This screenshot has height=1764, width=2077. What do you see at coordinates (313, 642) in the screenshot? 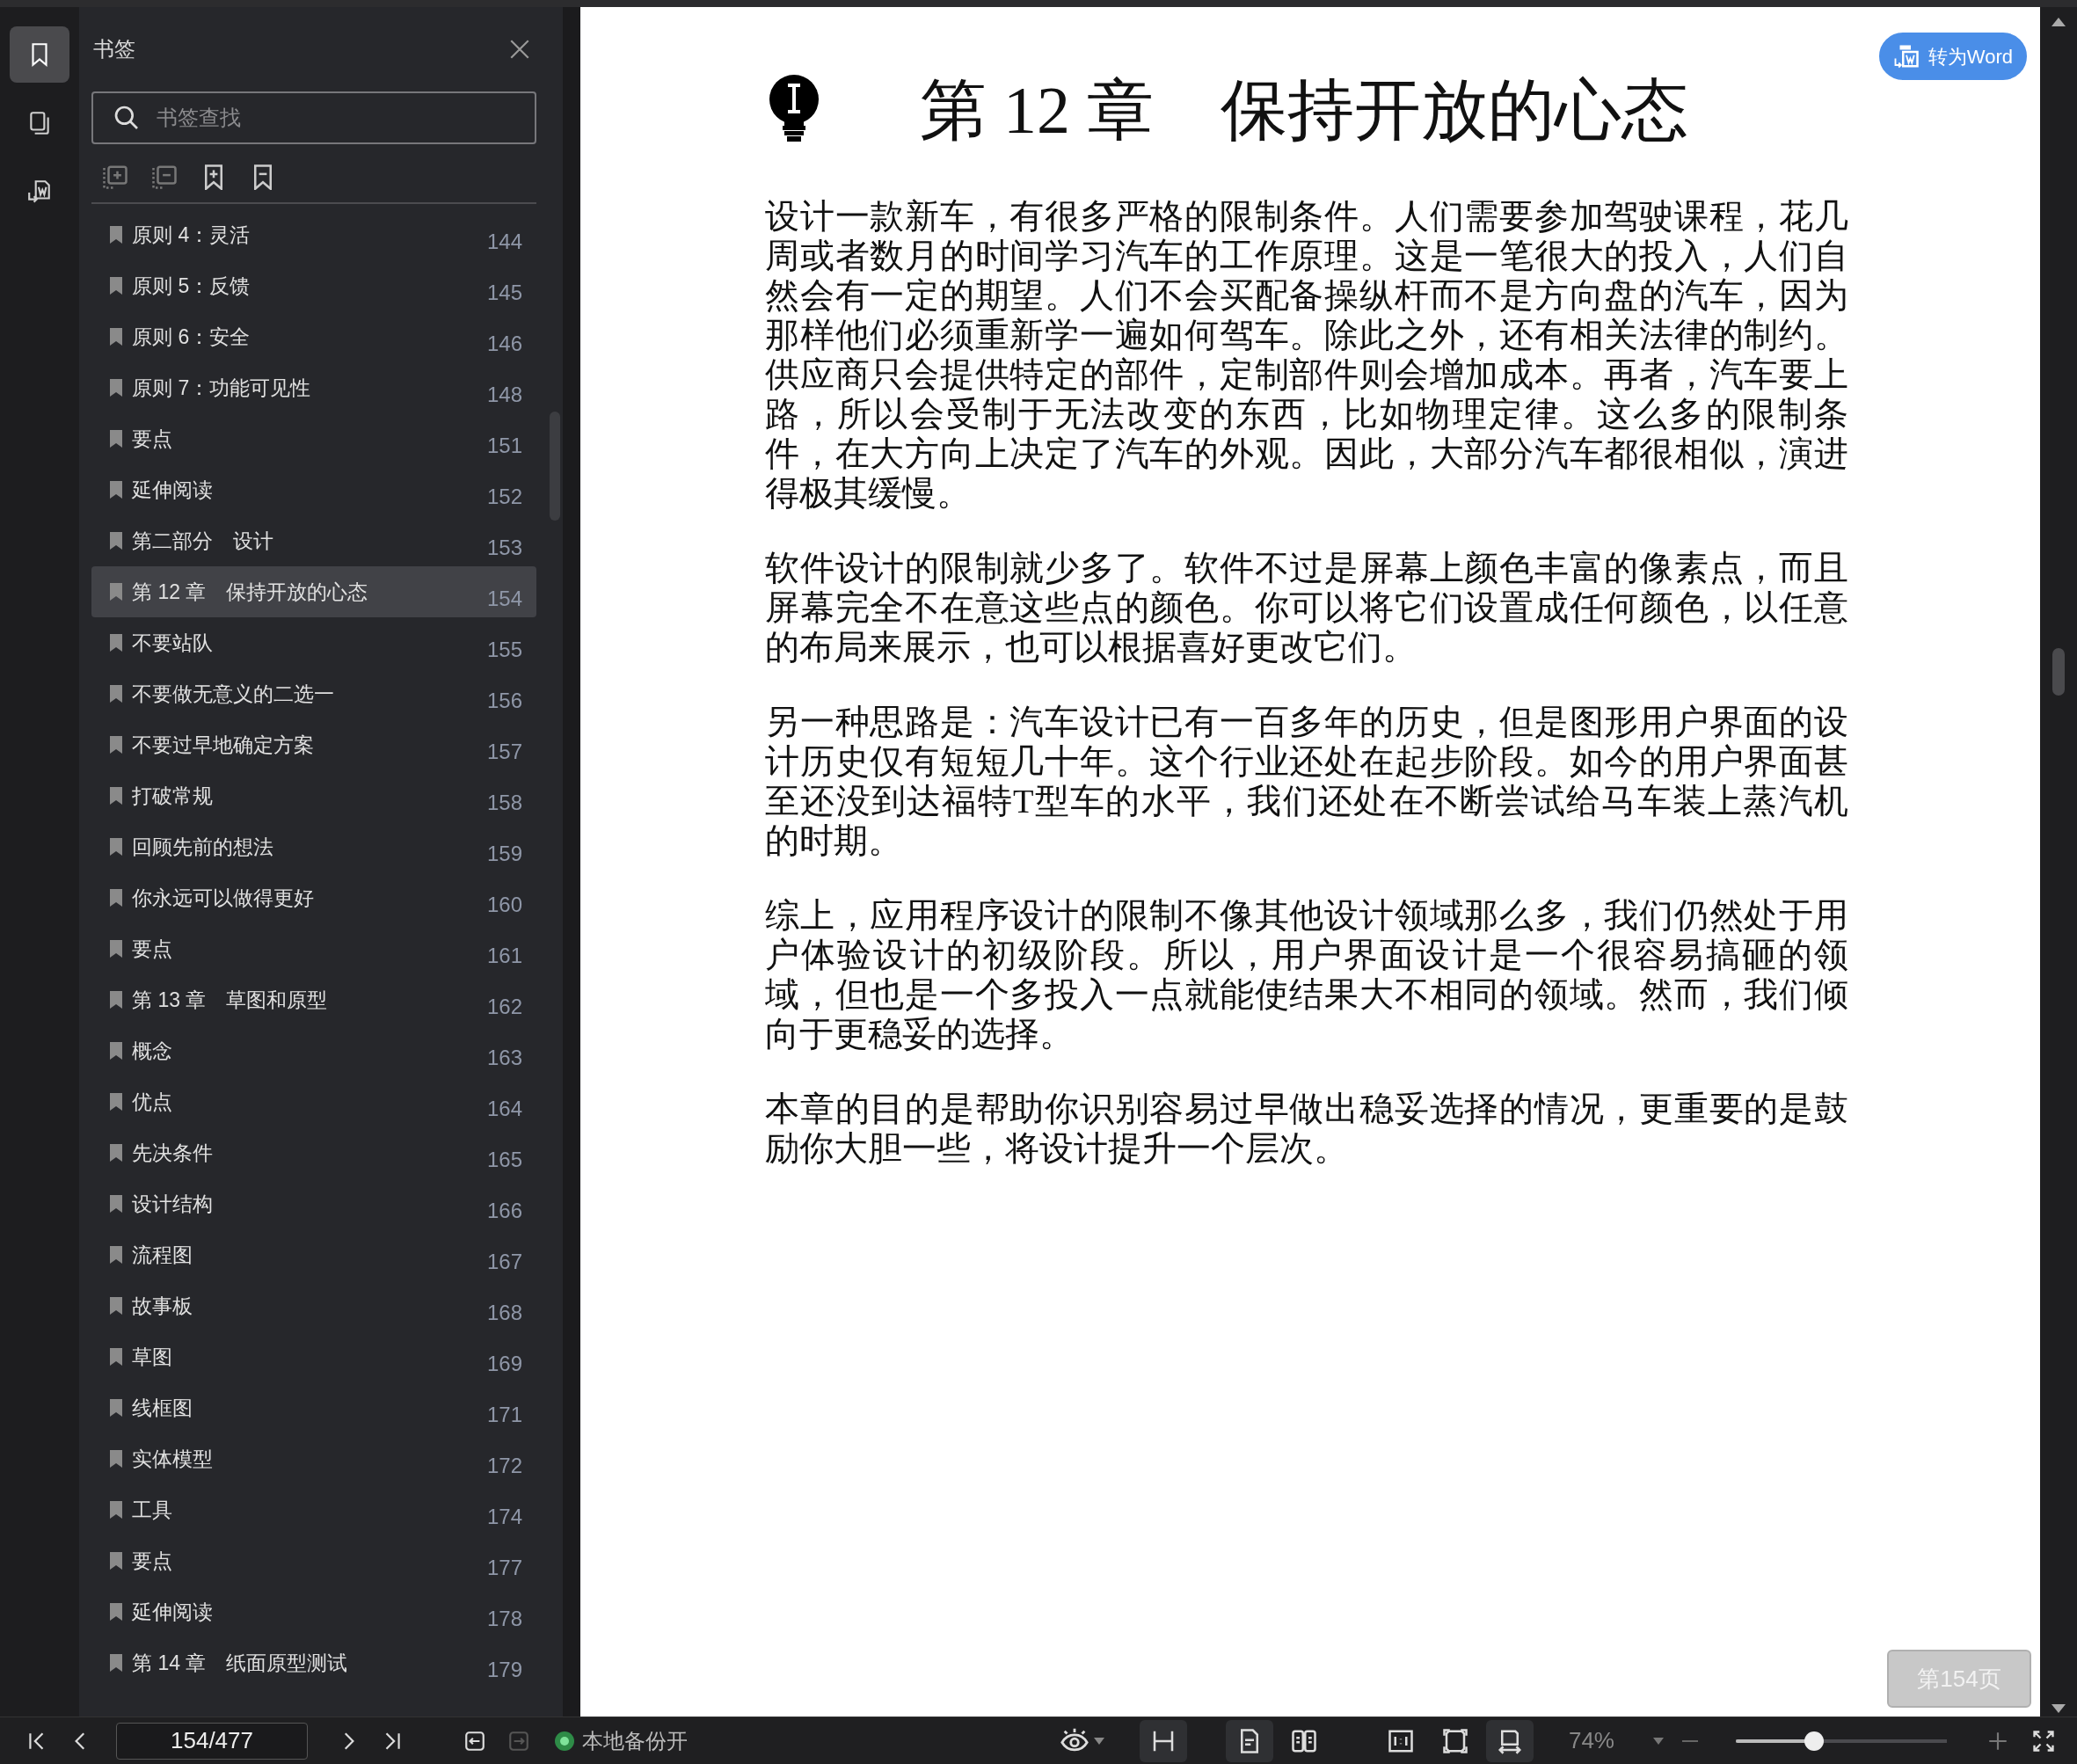
I see `bookmark-item: 不要站队 155` at bounding box center [313, 642].